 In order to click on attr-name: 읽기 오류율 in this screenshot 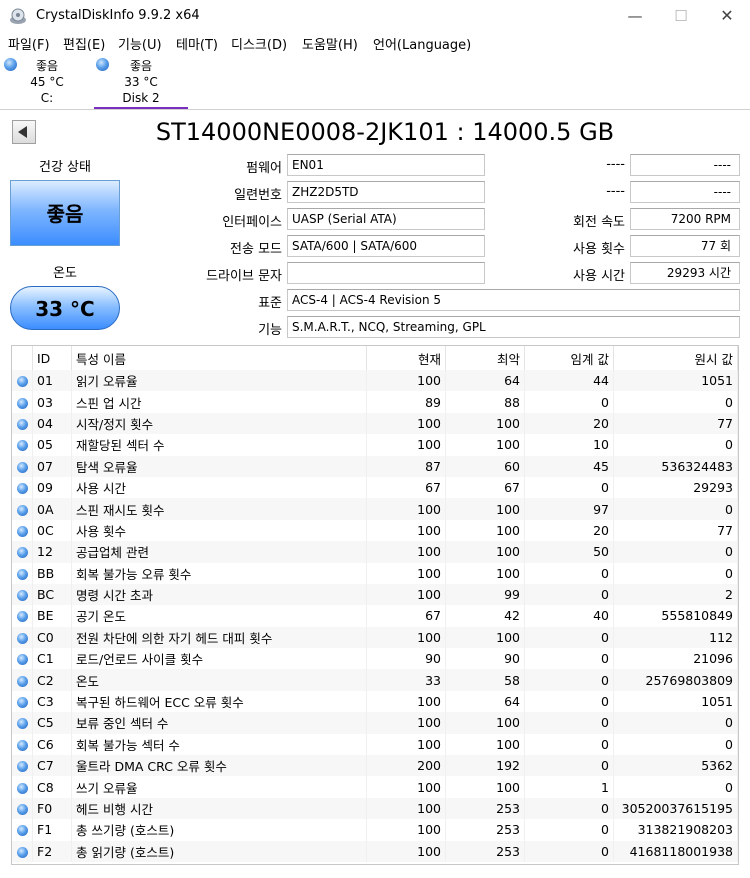, I will do `click(219, 381)`.